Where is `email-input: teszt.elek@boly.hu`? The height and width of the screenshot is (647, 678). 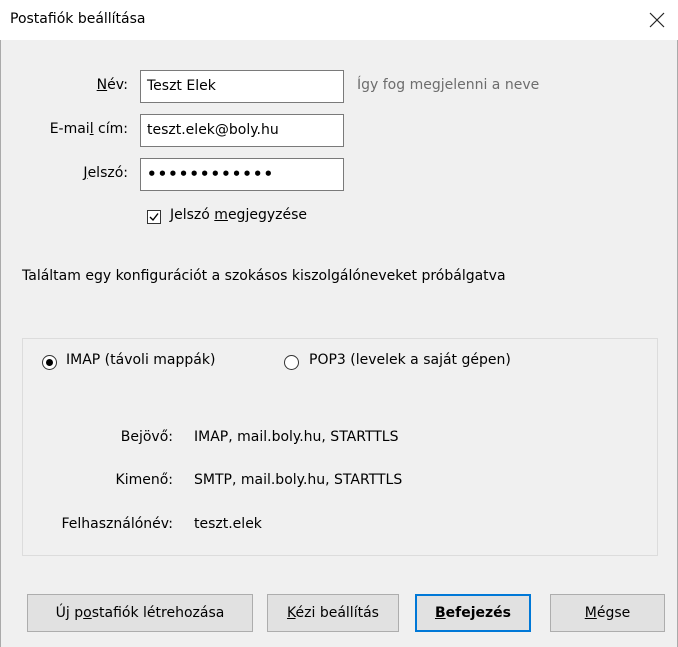
email-input: teszt.elek@boly.hu is located at coordinates (242, 130).